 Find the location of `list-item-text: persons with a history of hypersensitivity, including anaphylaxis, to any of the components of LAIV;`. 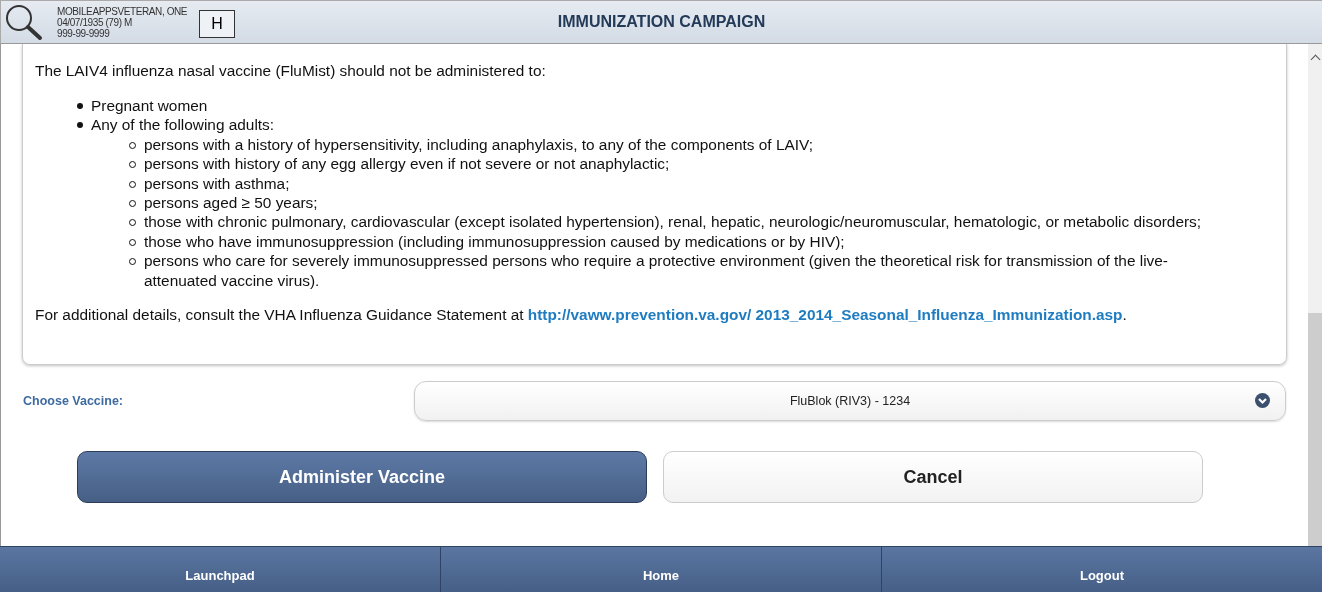

list-item-text: persons with a history of hypersensitivity, including anaphylaxis, to any of the components of LAIV; is located at coordinates (478, 144).